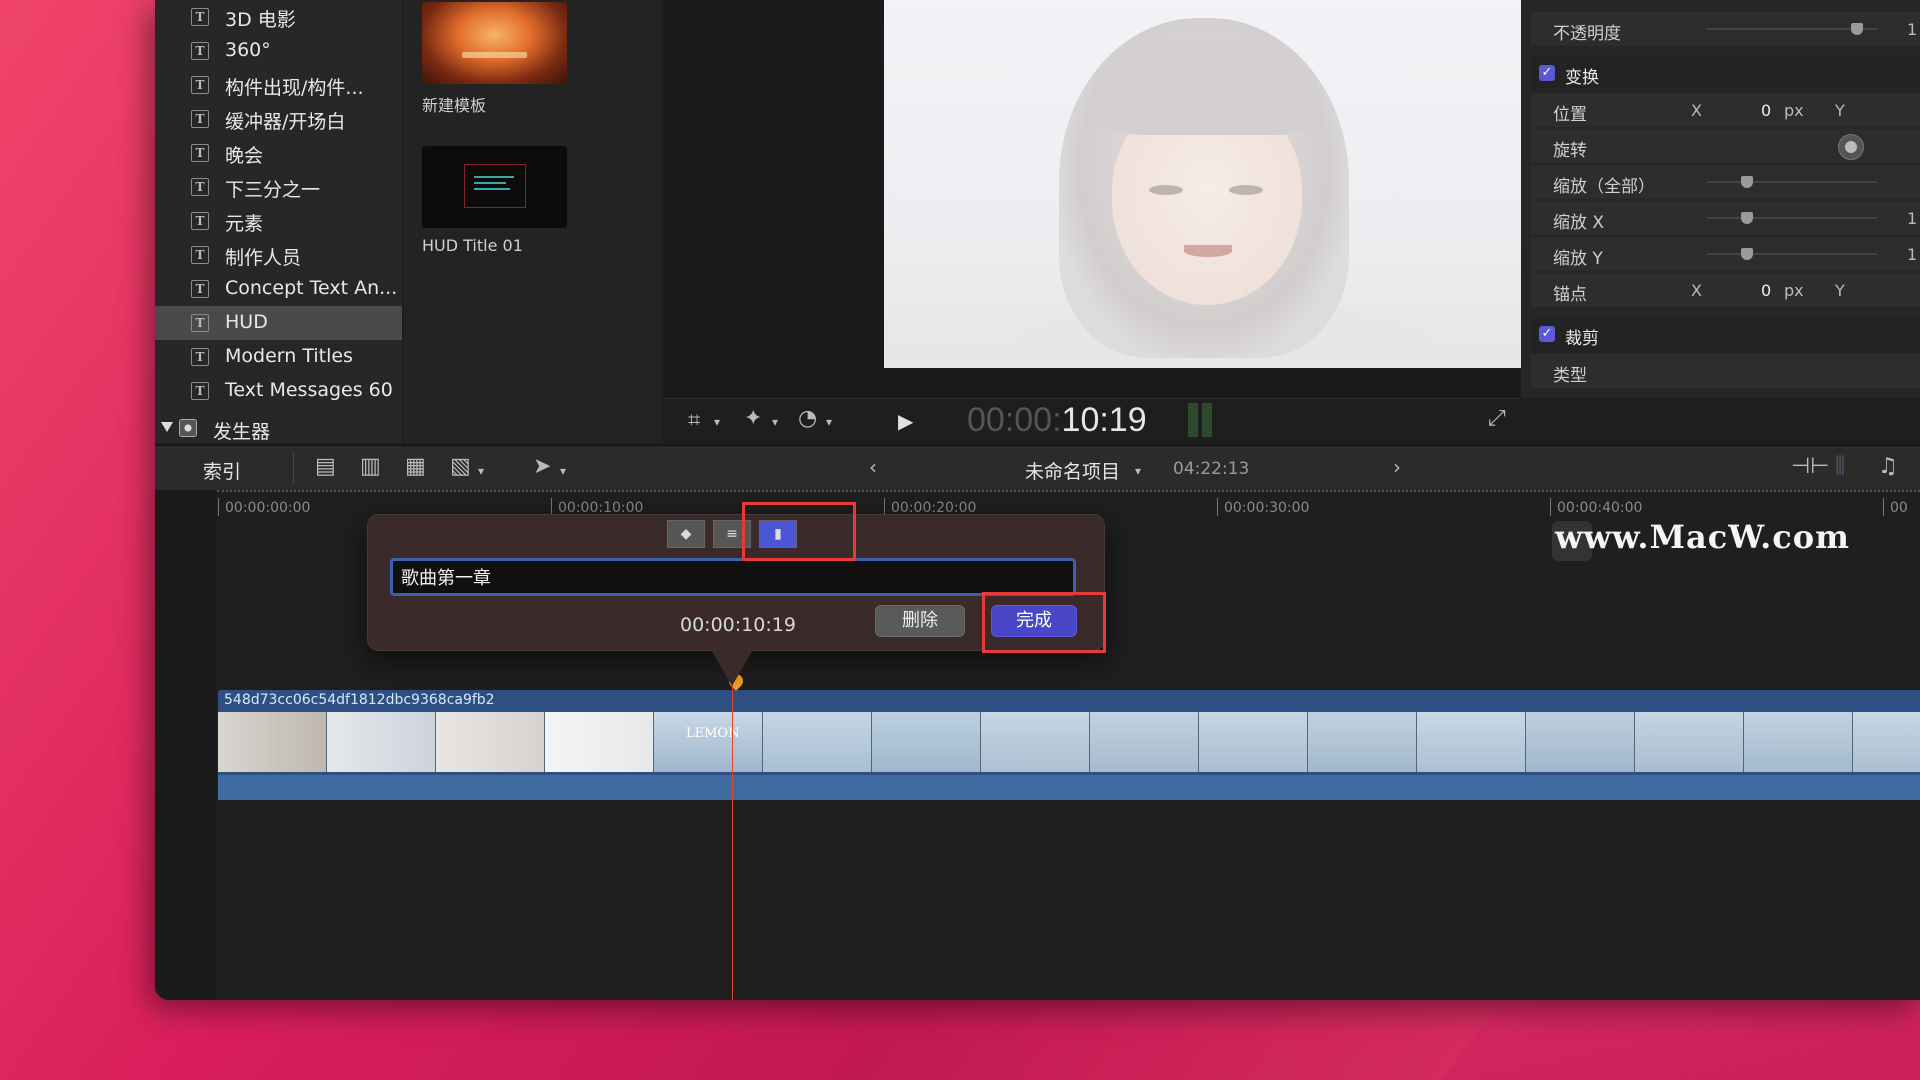 This screenshot has width=1920, height=1080. I want to click on scale-all-slider-track, so click(1792, 182).